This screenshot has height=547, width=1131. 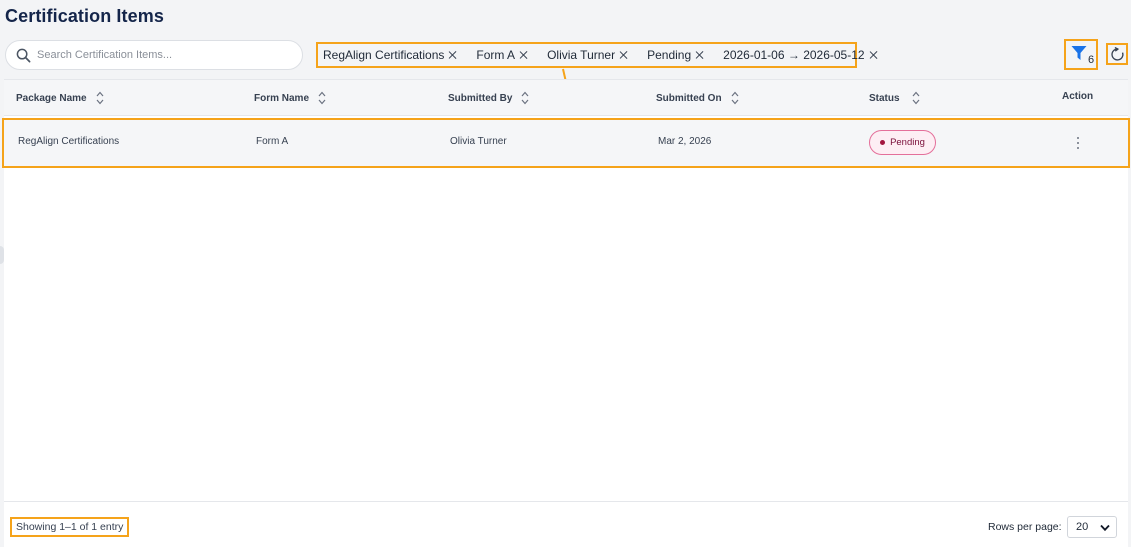 What do you see at coordinates (907, 142) in the screenshot?
I see `status-badge-label: Pending` at bounding box center [907, 142].